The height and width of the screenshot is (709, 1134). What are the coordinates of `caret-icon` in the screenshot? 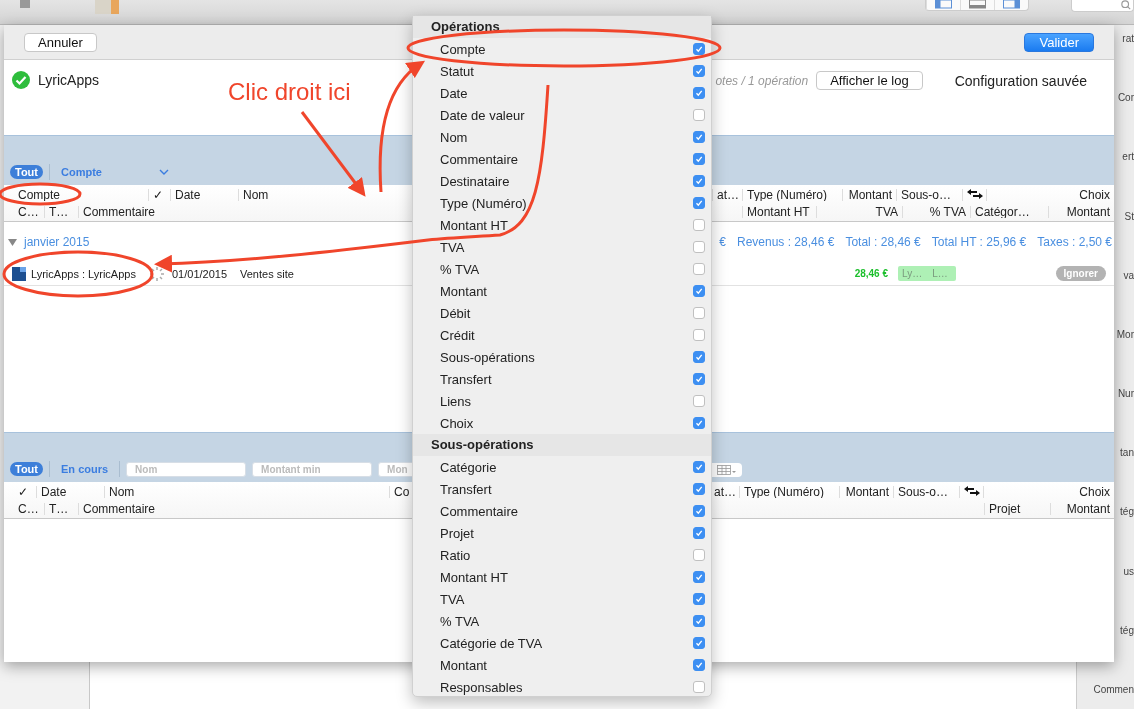 It's located at (163, 172).